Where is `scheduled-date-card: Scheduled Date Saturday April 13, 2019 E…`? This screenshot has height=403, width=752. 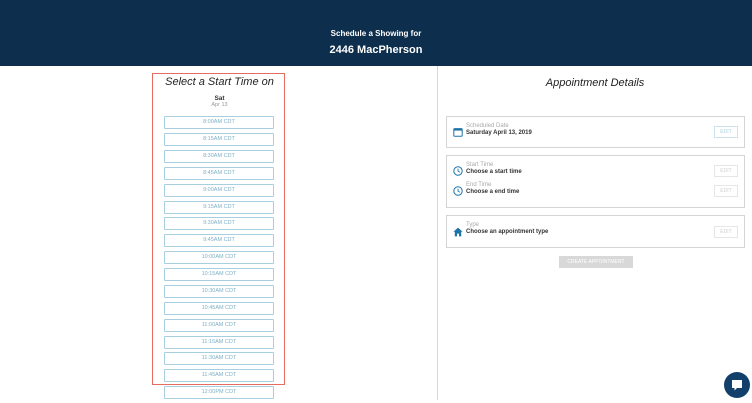 scheduled-date-card: Scheduled Date Saturday April 13, 2019 E… is located at coordinates (595, 132).